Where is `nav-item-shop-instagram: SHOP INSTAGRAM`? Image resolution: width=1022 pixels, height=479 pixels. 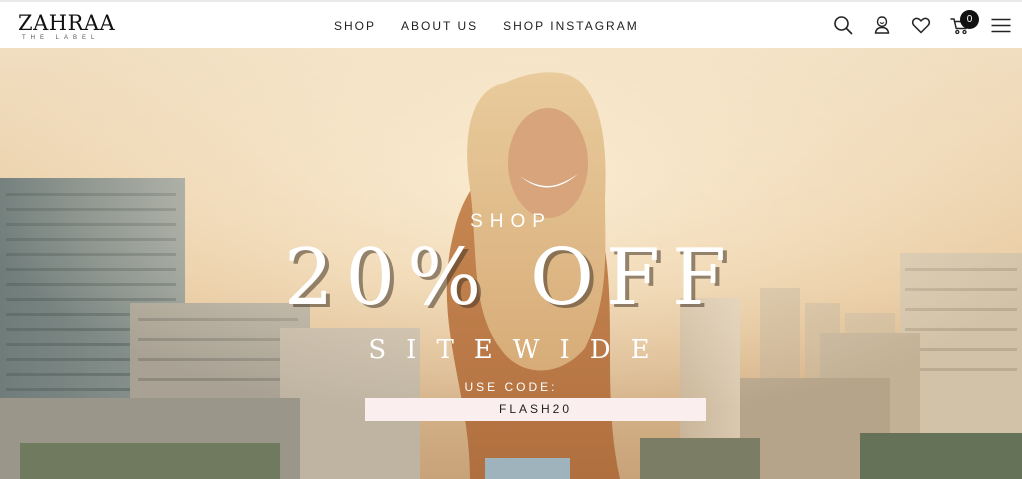 nav-item-shop-instagram: SHOP INSTAGRAM is located at coordinates (571, 26).